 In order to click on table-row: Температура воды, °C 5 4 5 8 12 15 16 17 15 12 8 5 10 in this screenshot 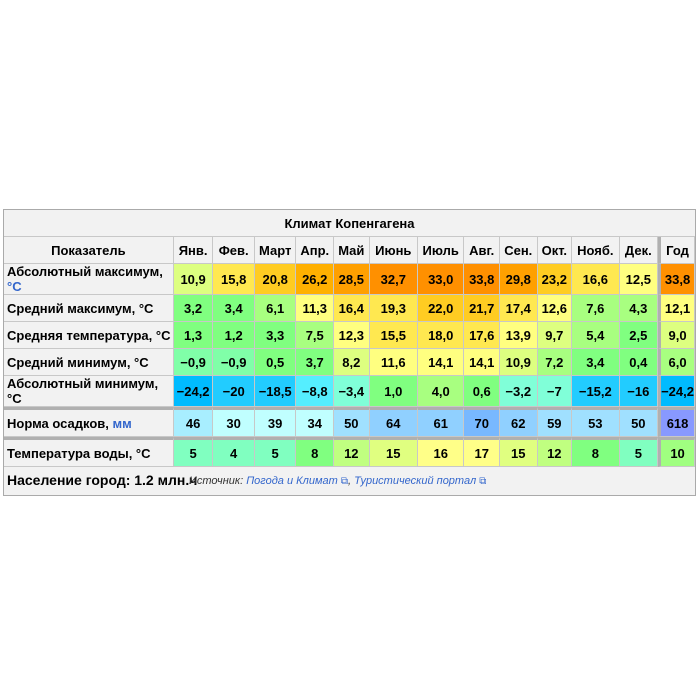, I will do `click(349, 452)`.